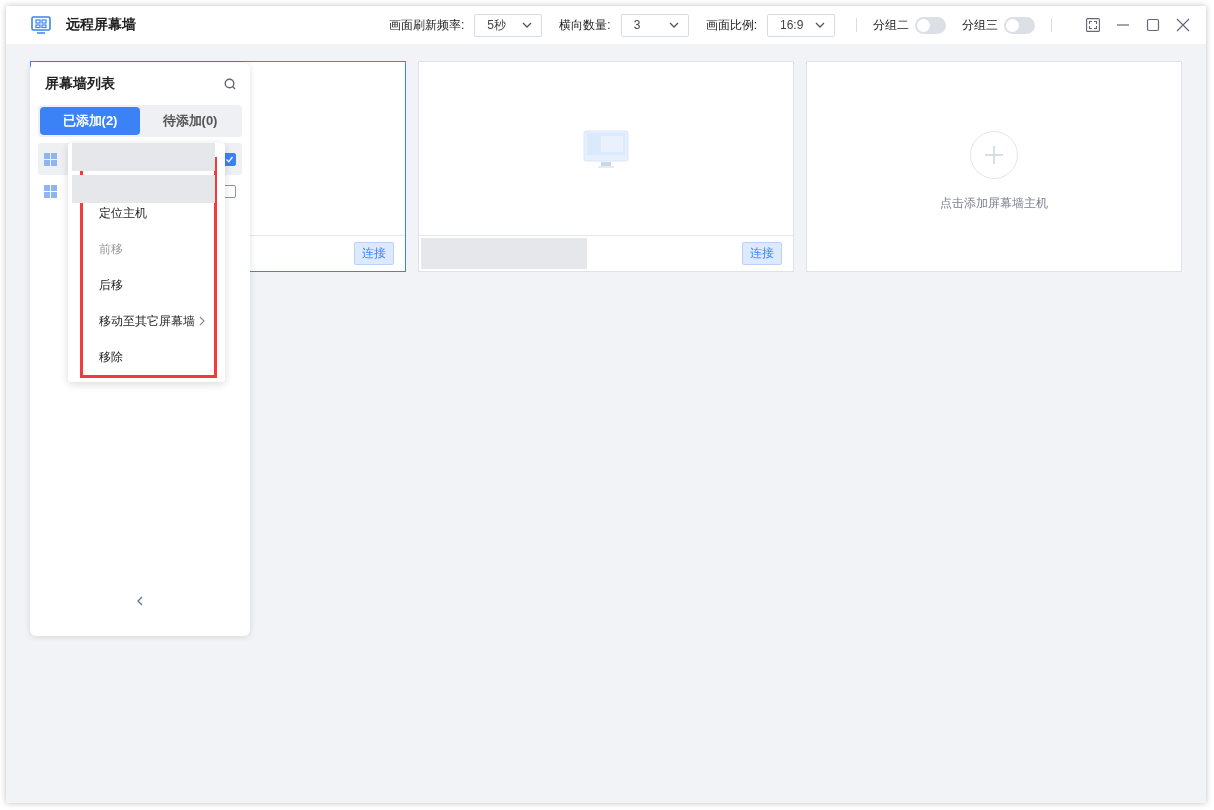  What do you see at coordinates (426, 25) in the screenshot?
I see `select-label: 画面刷新频率:` at bounding box center [426, 25].